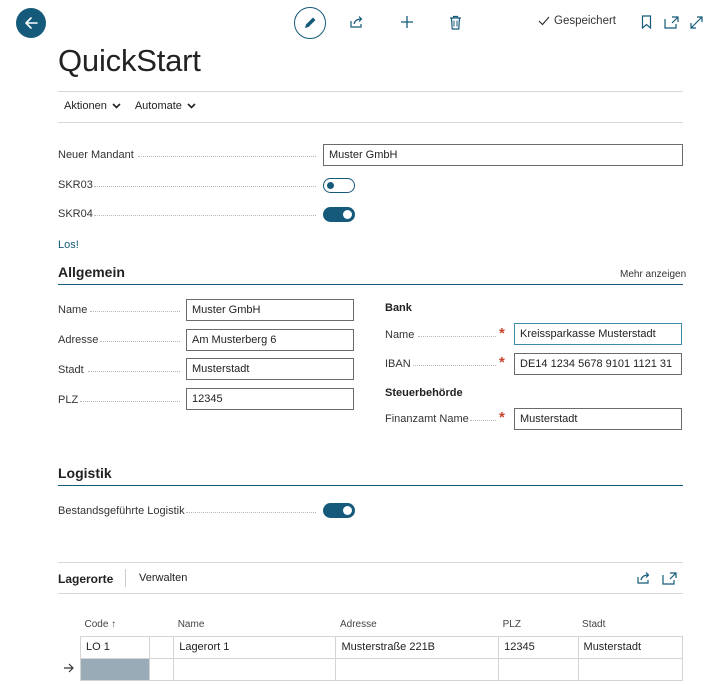 The height and width of the screenshot is (685, 713). I want to click on delete-button, so click(455, 22).